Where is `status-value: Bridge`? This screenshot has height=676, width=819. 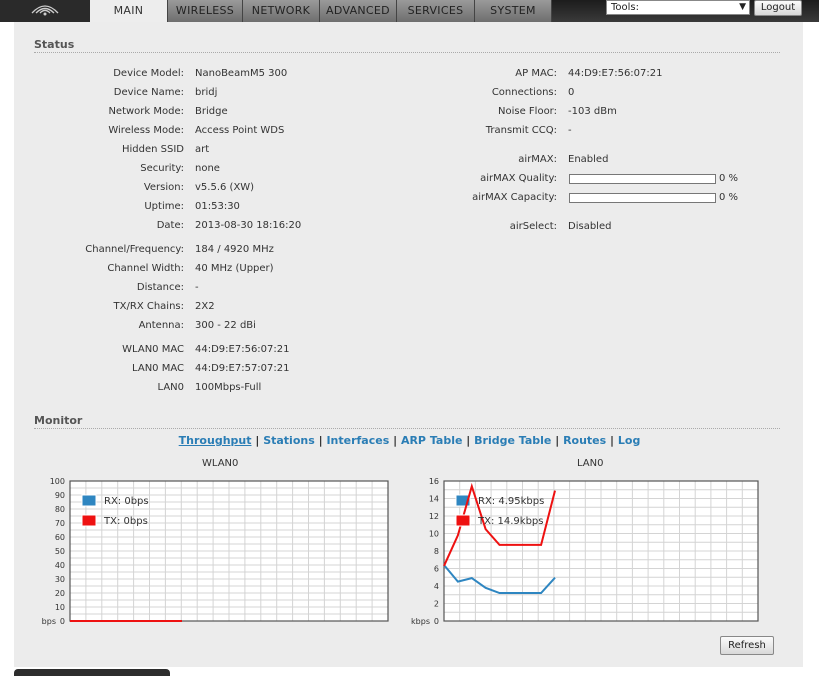 status-value: Bridge is located at coordinates (211, 111).